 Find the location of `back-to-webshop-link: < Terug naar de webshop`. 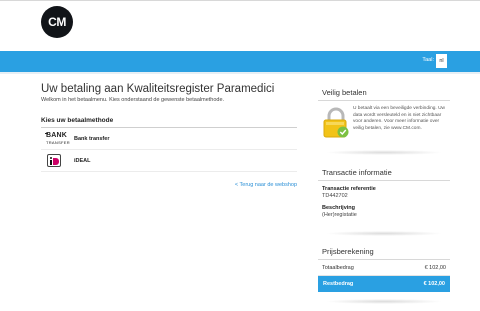

back-to-webshop-link: < Terug naar de webshop is located at coordinates (266, 185).